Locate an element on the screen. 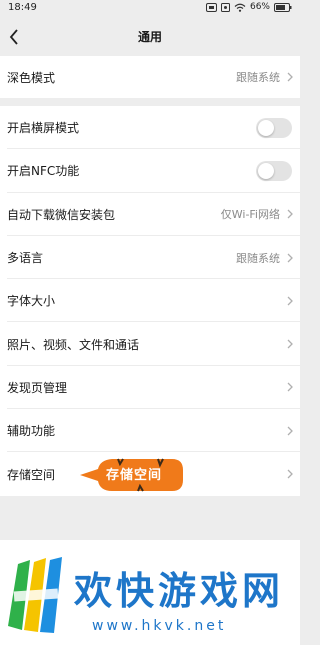  notification-icon is located at coordinates (211, 7).